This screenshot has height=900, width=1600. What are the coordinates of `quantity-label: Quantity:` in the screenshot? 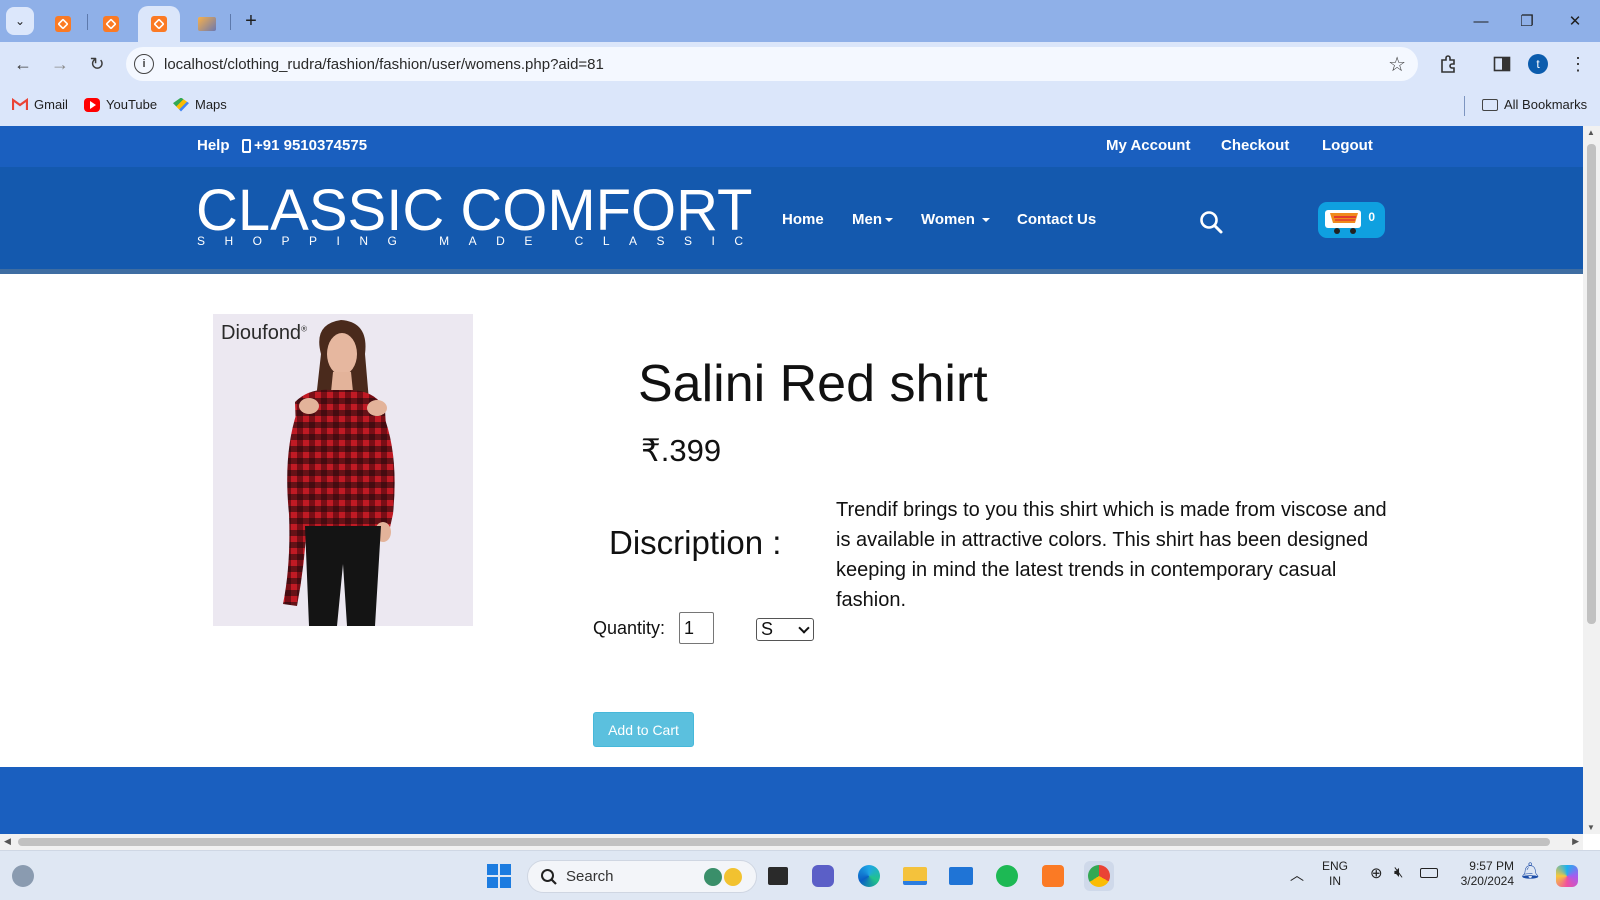 It's located at (629, 628).